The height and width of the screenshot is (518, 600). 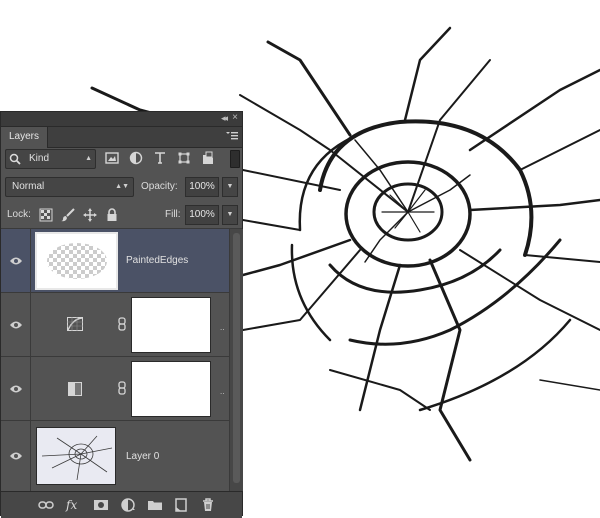 What do you see at coordinates (101, 505) in the screenshot?
I see `add-mask-icon` at bounding box center [101, 505].